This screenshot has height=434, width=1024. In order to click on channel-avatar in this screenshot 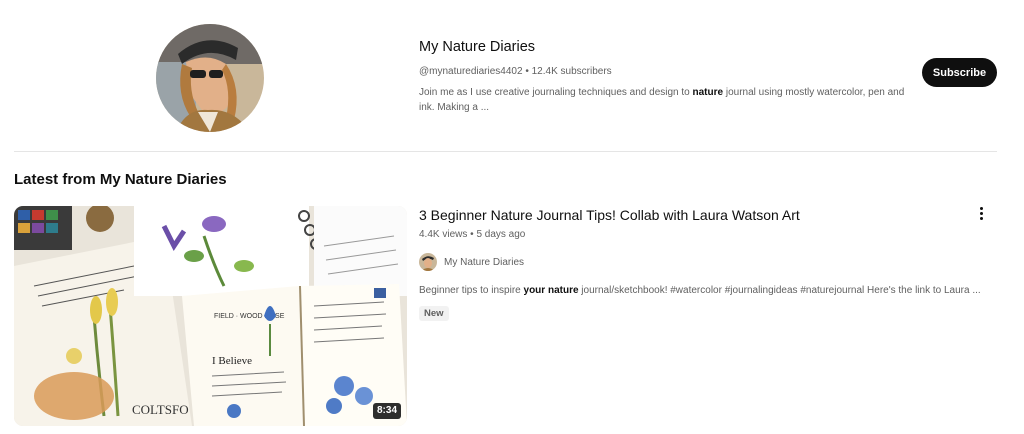, I will do `click(210, 78)`.